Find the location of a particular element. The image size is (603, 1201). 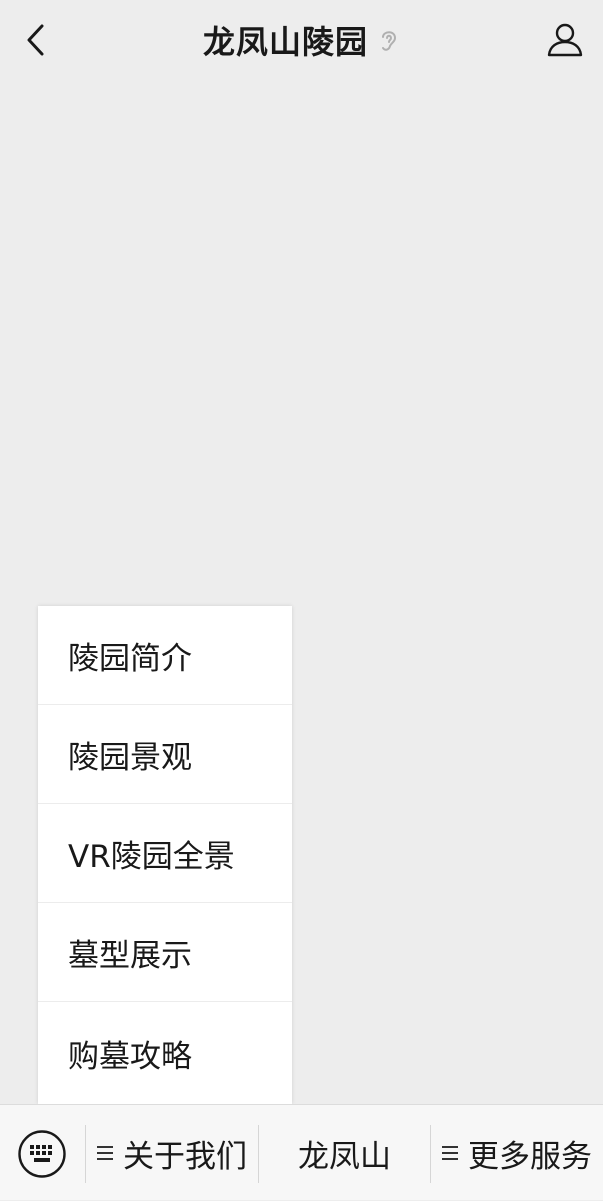

bottom-menu-bar: 关于我们 龙凤山 更多服务 is located at coordinates (301, 1152).